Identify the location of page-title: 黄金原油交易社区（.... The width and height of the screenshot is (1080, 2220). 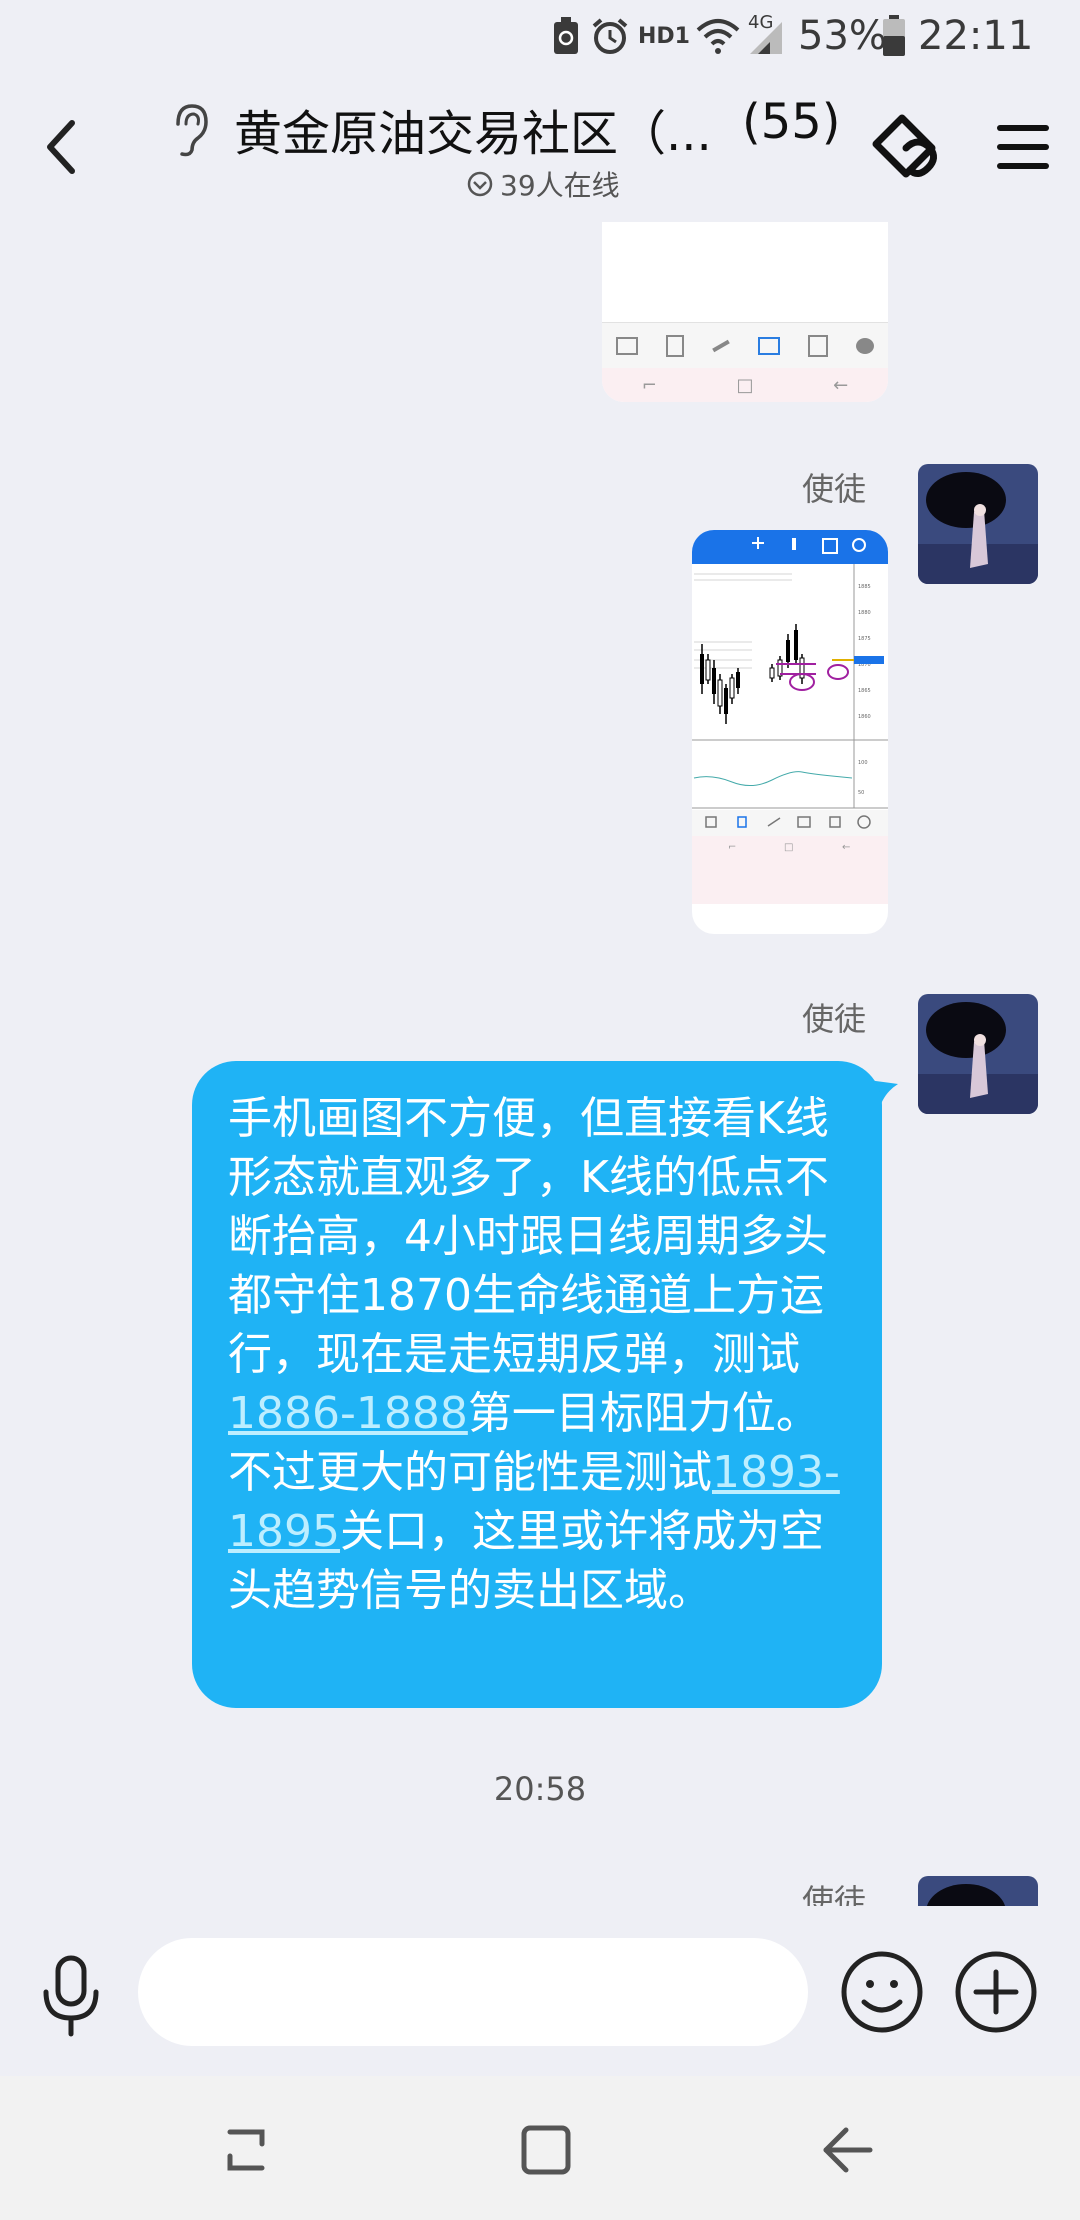
(473, 129).